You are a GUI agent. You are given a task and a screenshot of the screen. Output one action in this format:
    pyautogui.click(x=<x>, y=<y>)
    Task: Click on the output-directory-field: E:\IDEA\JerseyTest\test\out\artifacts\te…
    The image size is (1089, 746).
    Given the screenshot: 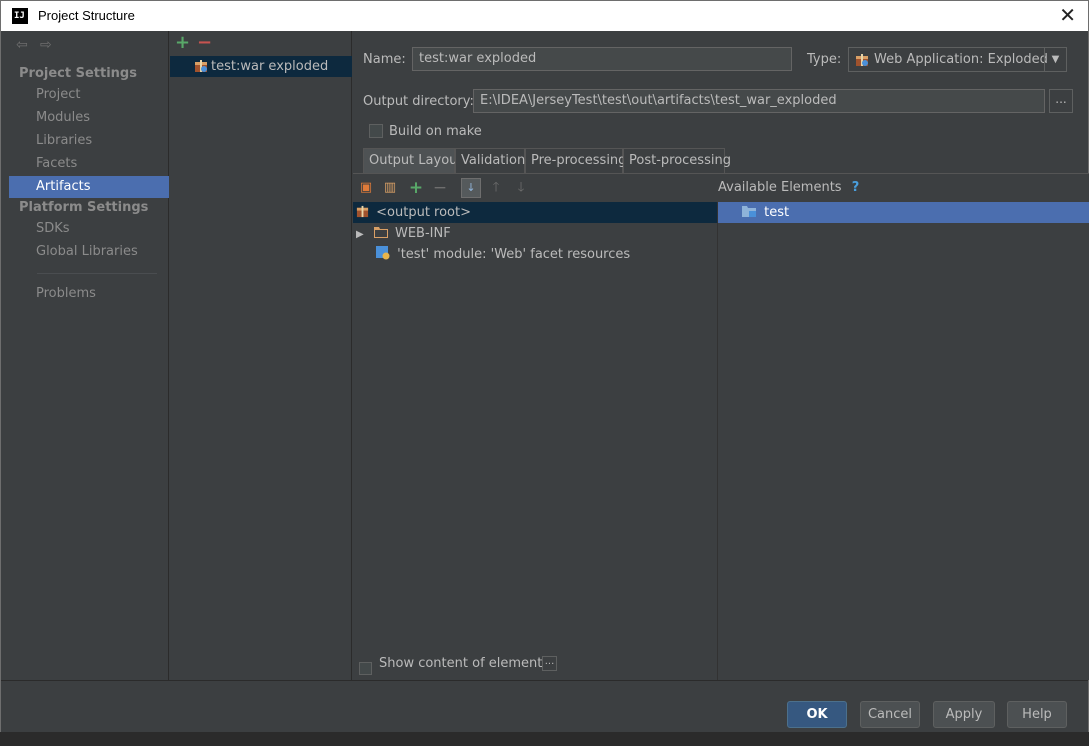 What is the action you would take?
    pyautogui.click(x=759, y=101)
    